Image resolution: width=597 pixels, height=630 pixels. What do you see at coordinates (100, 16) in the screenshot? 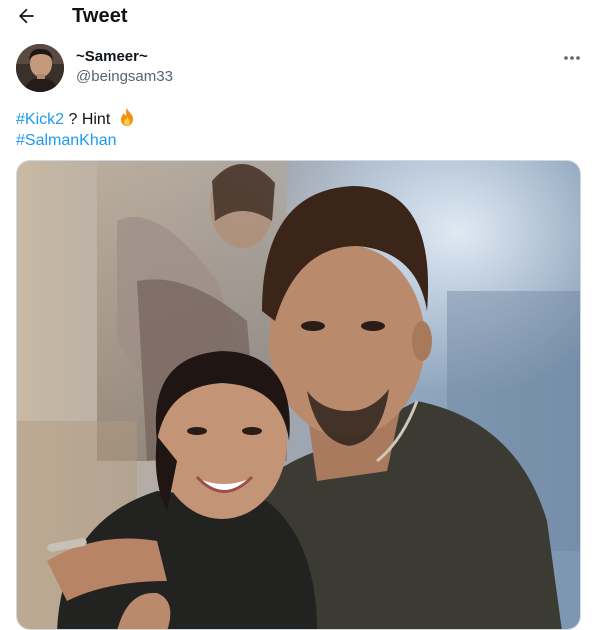
I see `page-title: Tweet` at bounding box center [100, 16].